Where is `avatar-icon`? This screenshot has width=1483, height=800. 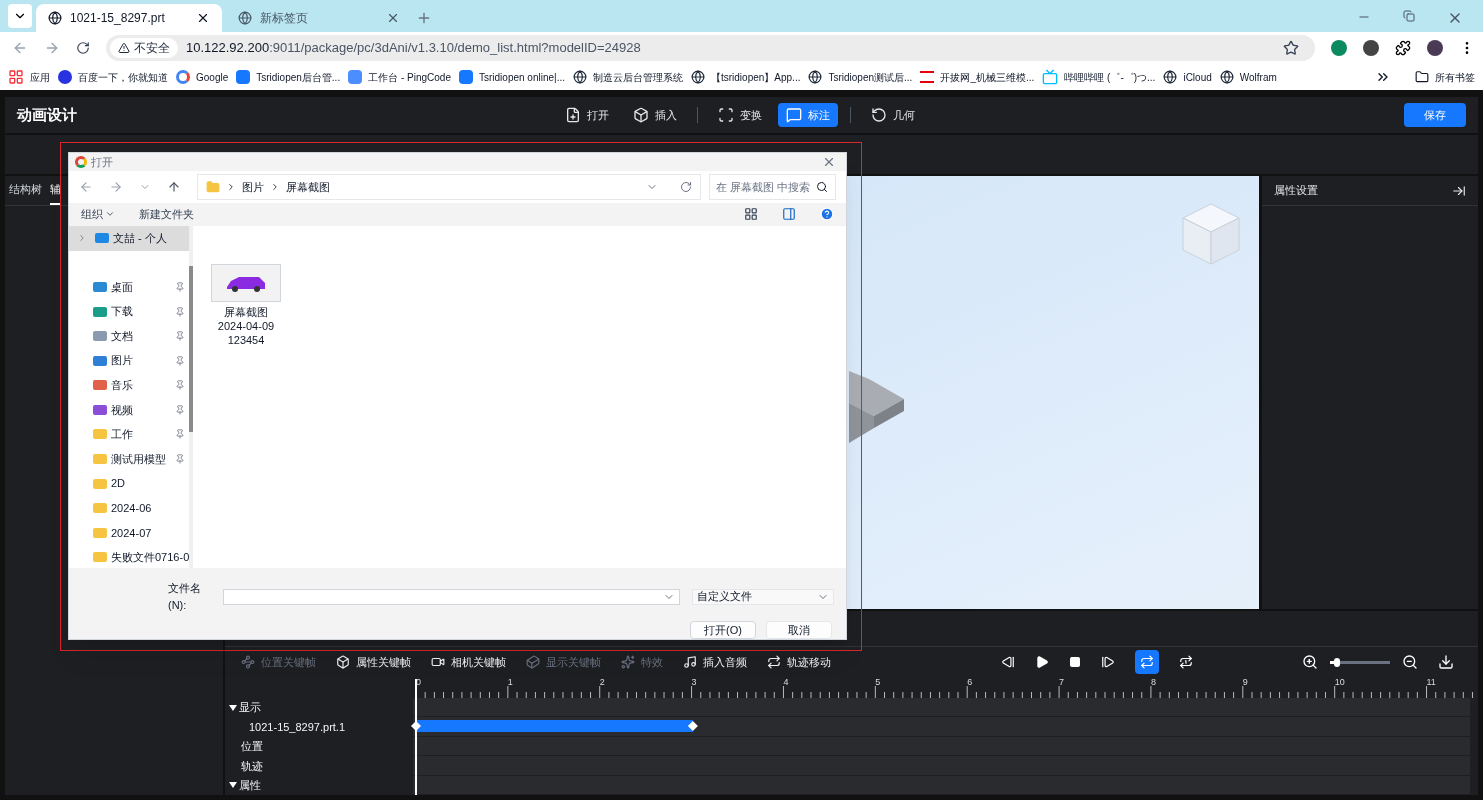
avatar-icon is located at coordinates (1435, 48).